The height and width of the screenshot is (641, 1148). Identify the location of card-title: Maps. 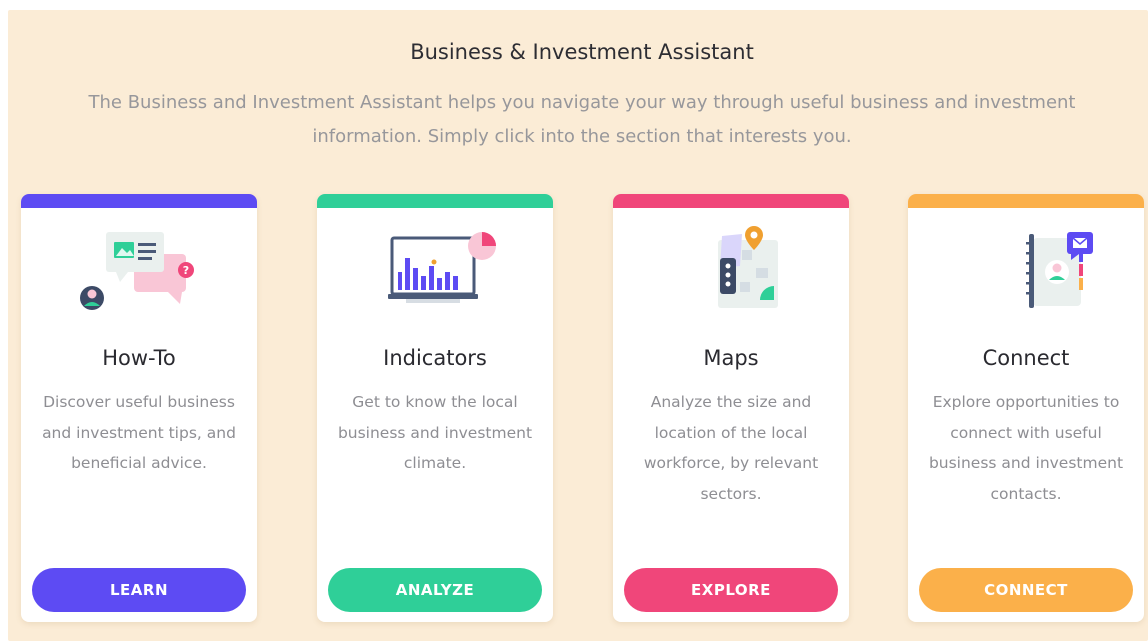
(731, 358).